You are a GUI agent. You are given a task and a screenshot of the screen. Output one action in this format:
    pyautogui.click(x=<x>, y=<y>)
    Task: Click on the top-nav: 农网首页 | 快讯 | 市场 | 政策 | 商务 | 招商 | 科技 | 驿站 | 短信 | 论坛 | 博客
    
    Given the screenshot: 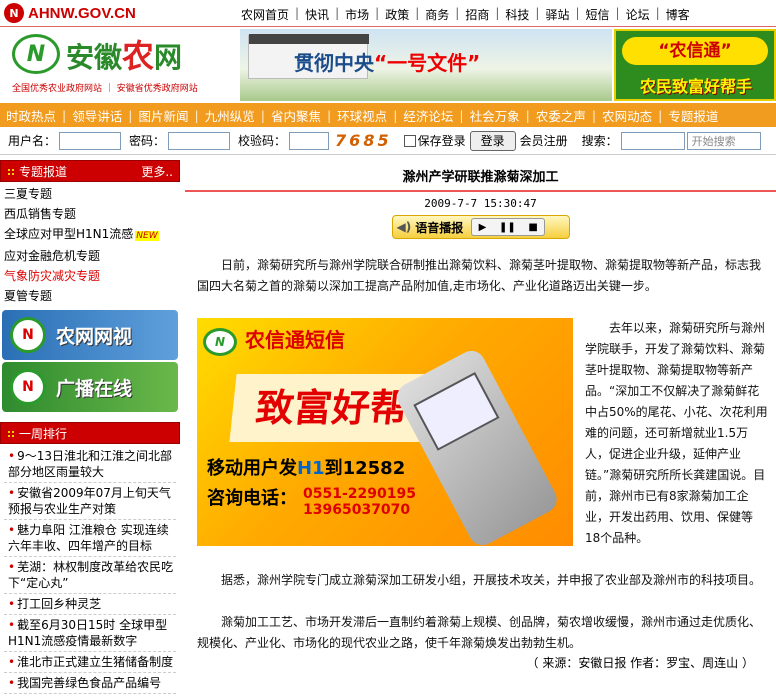 What is the action you would take?
    pyautogui.click(x=465, y=14)
    